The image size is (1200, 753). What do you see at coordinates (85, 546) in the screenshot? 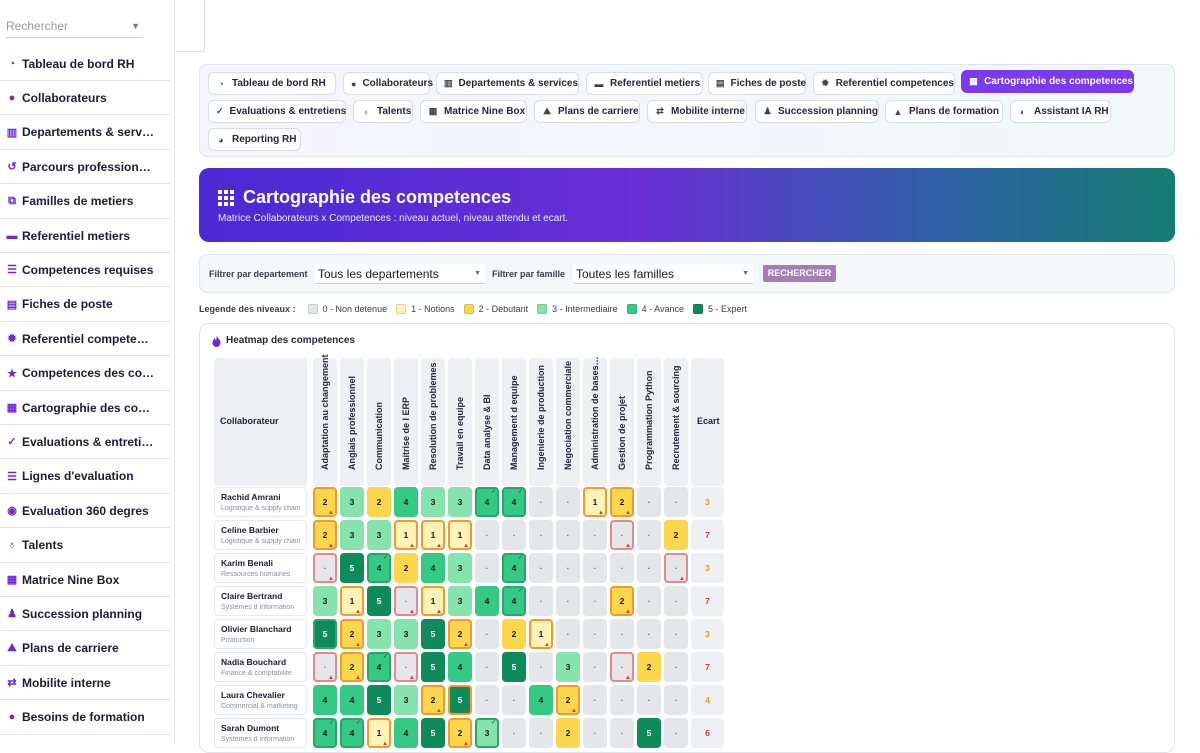
I see `sidebar-item: ♁ Talents` at bounding box center [85, 546].